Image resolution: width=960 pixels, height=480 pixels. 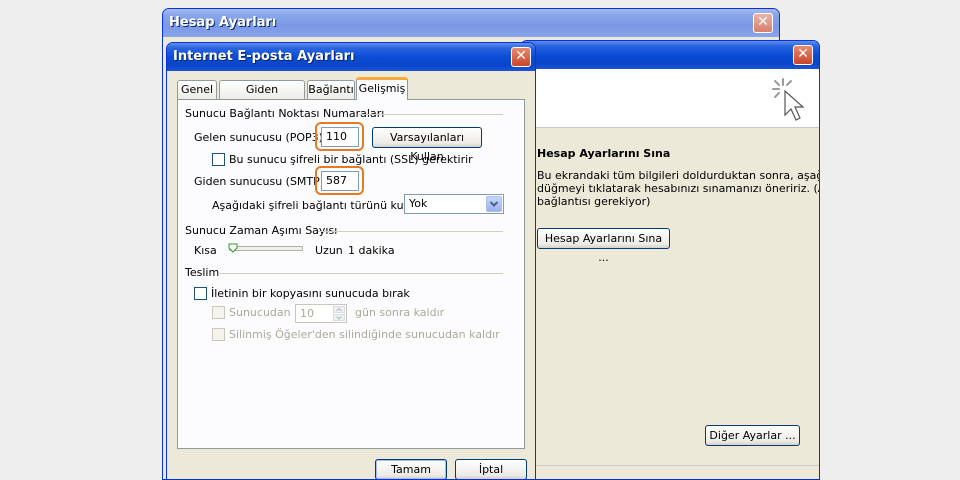 What do you see at coordinates (471, 23) in the screenshot?
I see `account-settings-titlebar: Hesap Ayarları` at bounding box center [471, 23].